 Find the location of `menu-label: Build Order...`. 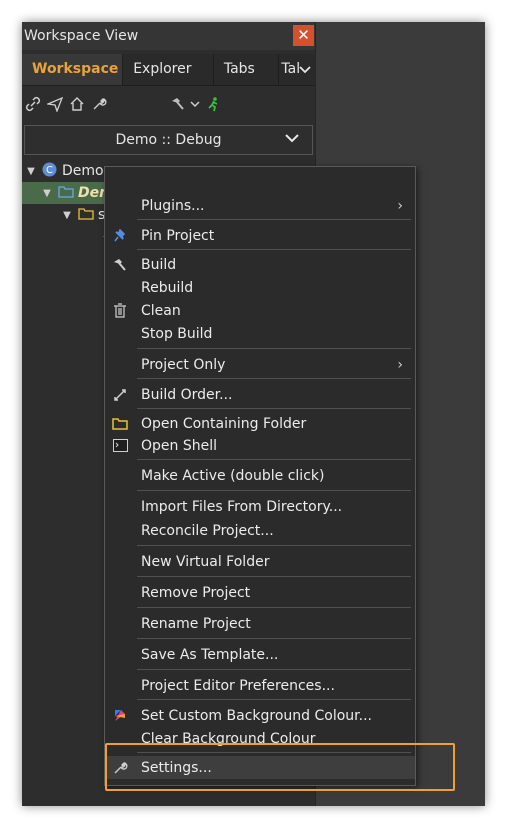

menu-label: Build Order... is located at coordinates (187, 394).